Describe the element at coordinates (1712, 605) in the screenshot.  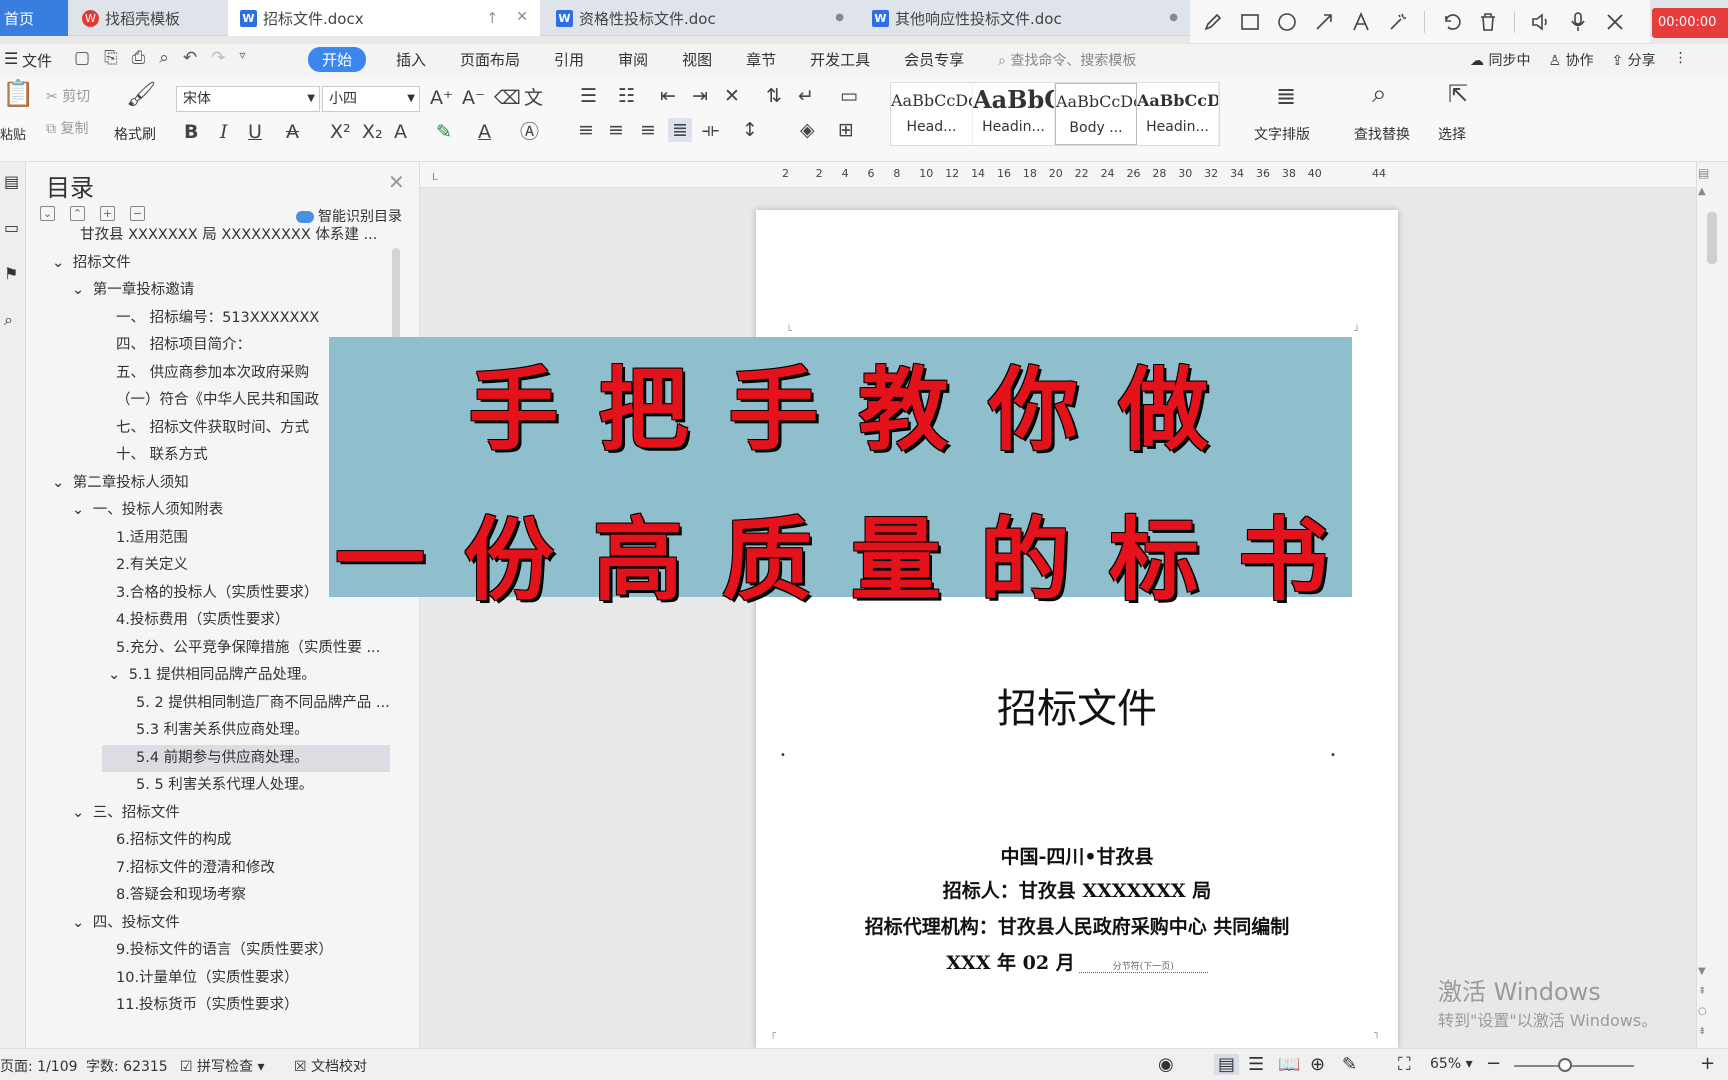
I see `document-scrollbar: ▤ ▲ ▼ ⇞ ○ ⇟` at that location.